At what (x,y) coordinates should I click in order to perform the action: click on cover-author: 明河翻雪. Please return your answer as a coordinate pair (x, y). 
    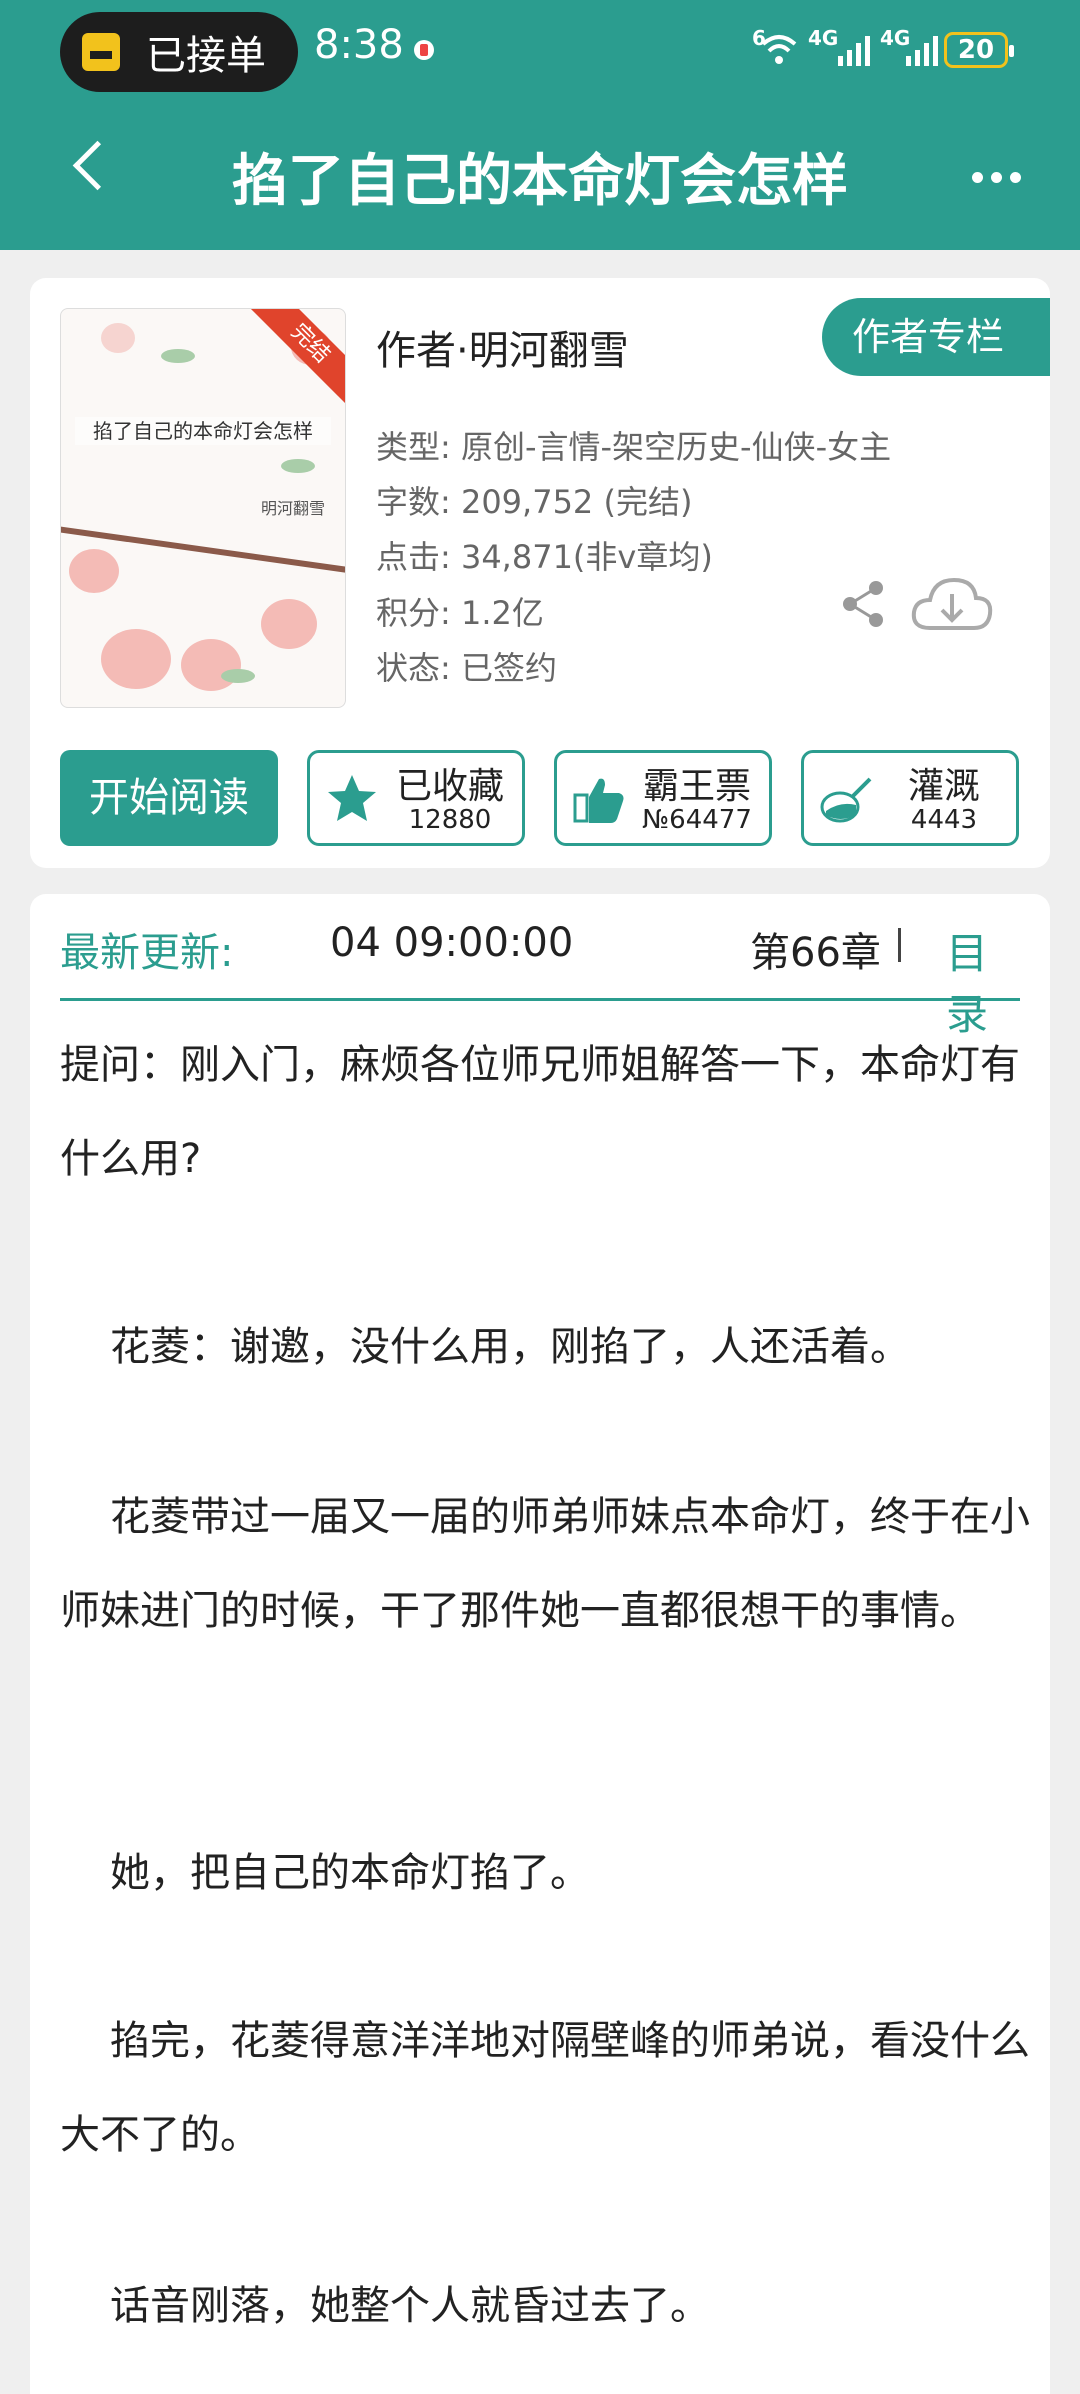
    Looking at the image, I should click on (293, 508).